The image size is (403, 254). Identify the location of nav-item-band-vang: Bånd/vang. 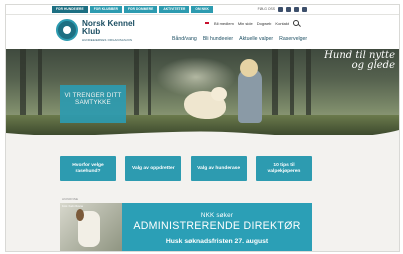
(184, 39).